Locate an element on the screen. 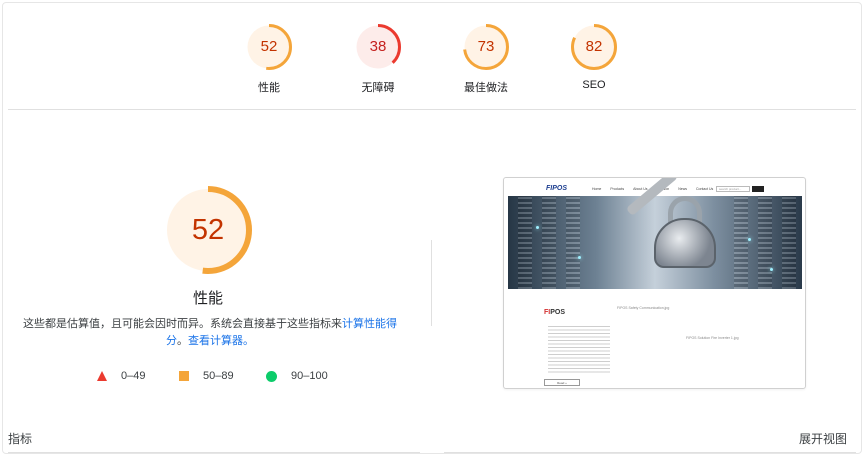 This screenshot has width=864, height=456. main-performance-gauge: 52 is located at coordinates (208, 230).